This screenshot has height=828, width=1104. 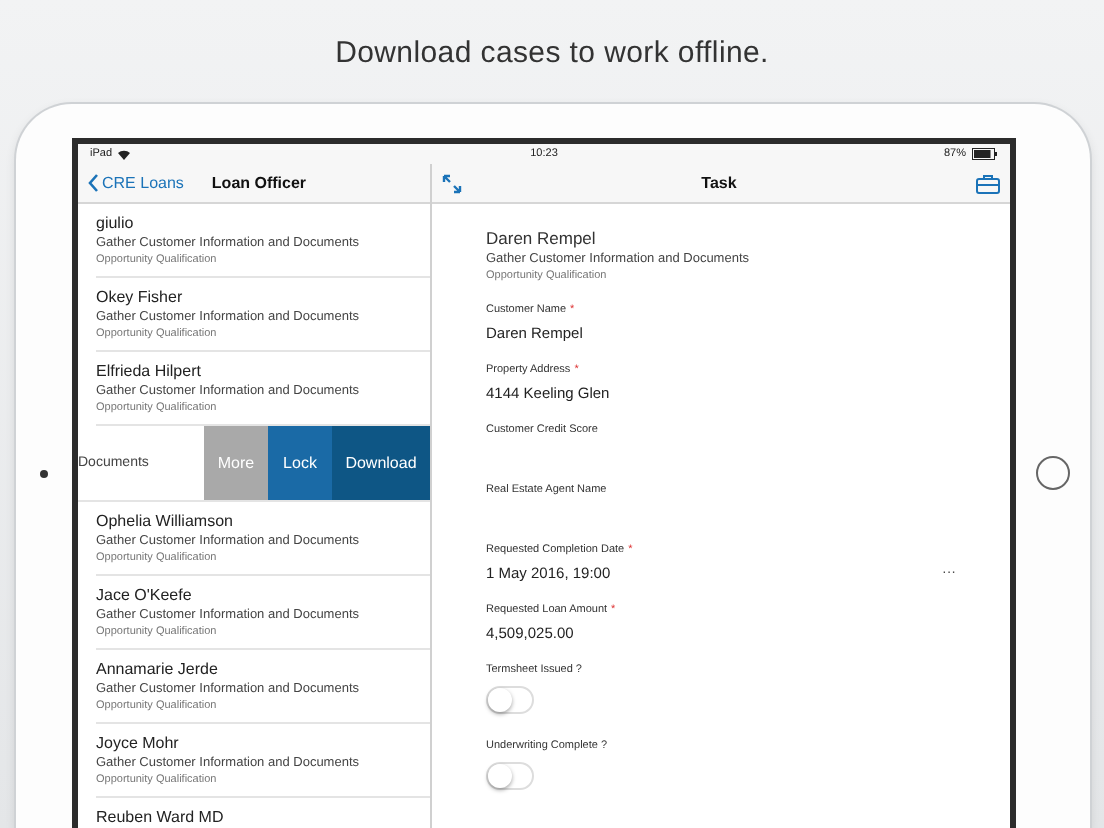 I want to click on home-button, so click(x=1053, y=473).